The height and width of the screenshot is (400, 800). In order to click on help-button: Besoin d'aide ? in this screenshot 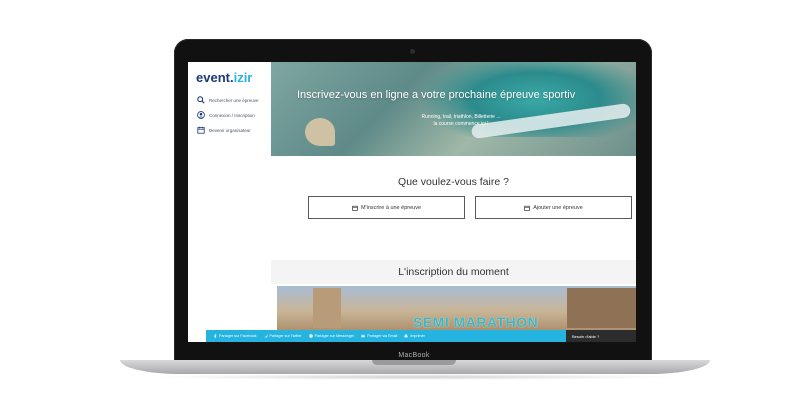, I will do `click(601, 336)`.